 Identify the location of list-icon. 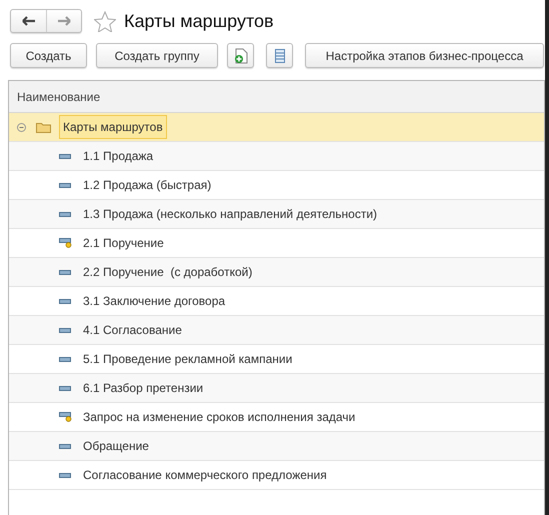
(279, 55).